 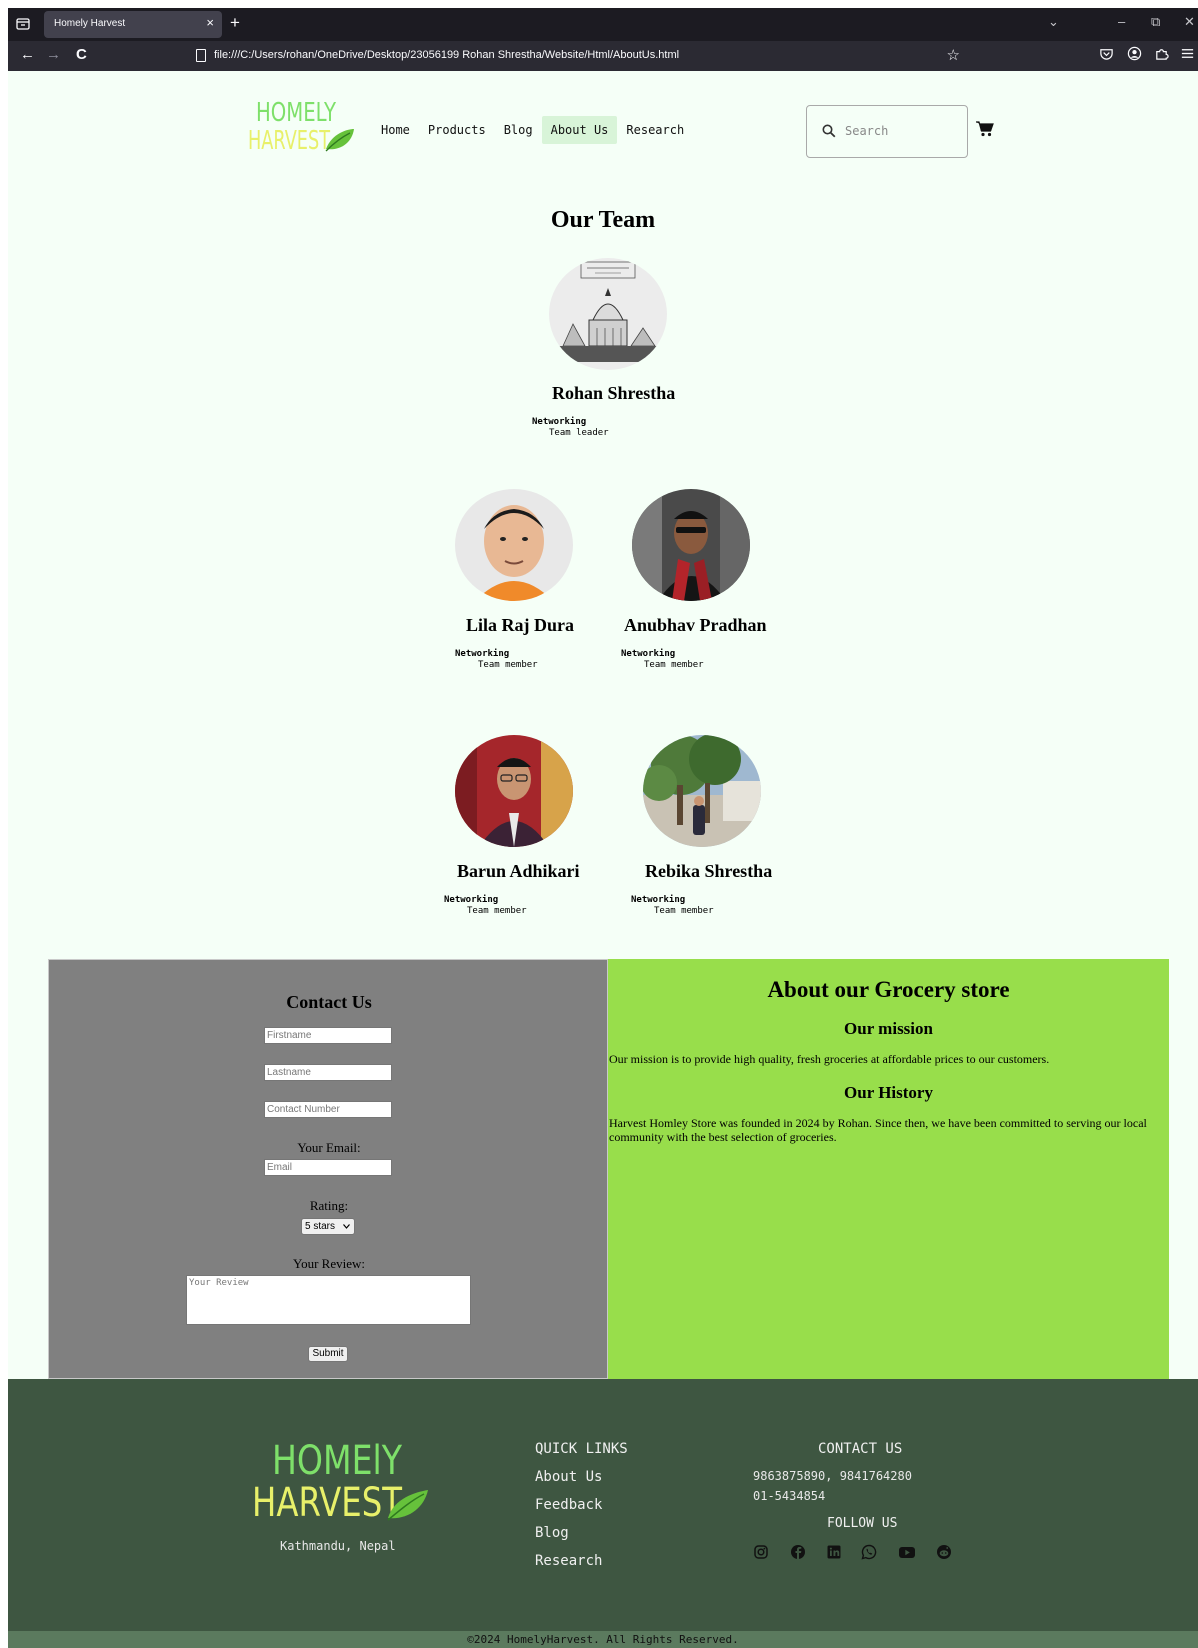 What do you see at coordinates (395, 130) in the screenshot?
I see `nav-home: Home` at bounding box center [395, 130].